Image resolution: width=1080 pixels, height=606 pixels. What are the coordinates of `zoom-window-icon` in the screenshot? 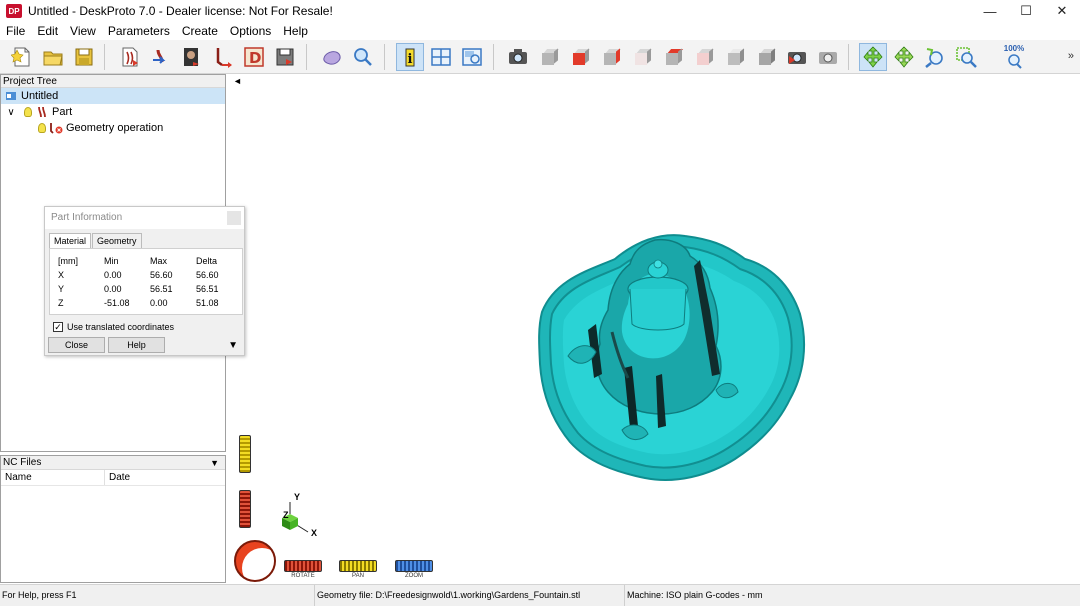 It's located at (966, 57).